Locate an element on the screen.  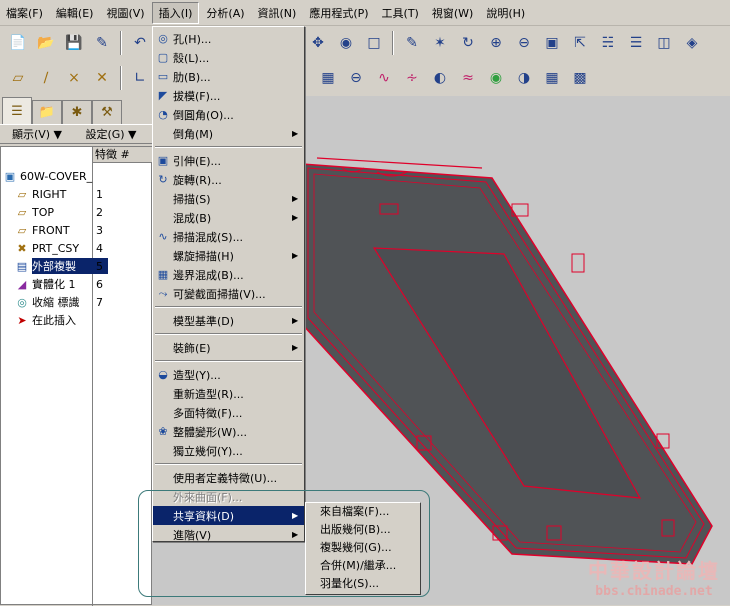
menu-help: 說明(H) is located at coordinates (505, 13).